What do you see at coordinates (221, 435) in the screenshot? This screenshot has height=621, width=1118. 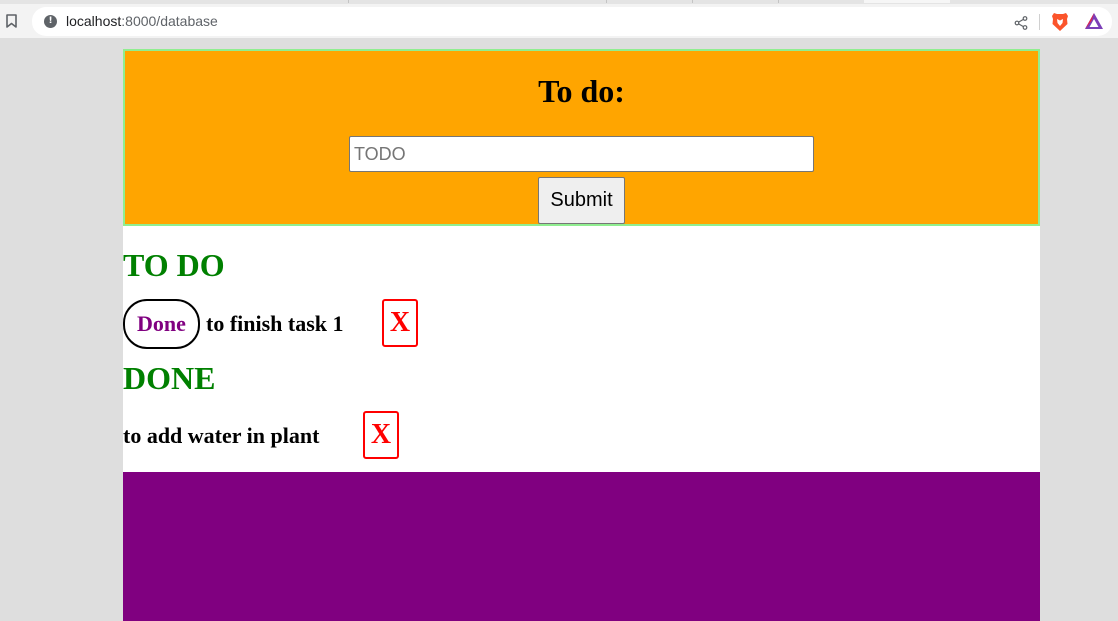 I see `task-text: to add water in plant` at bounding box center [221, 435].